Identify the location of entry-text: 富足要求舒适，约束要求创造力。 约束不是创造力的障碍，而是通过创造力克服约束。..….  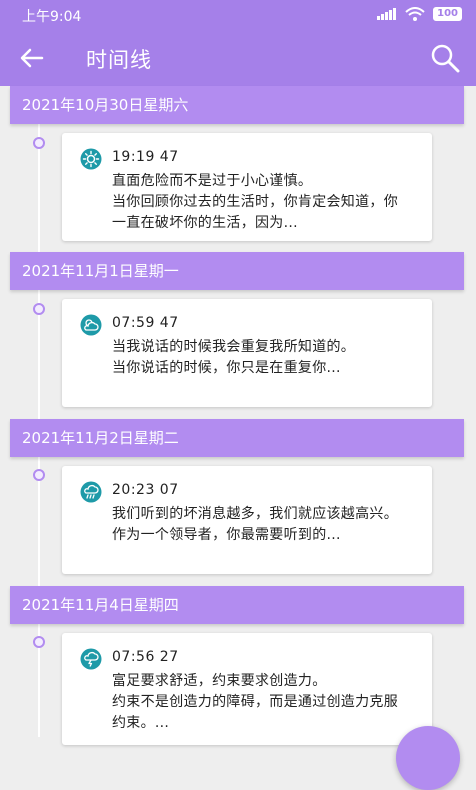
(255, 702).